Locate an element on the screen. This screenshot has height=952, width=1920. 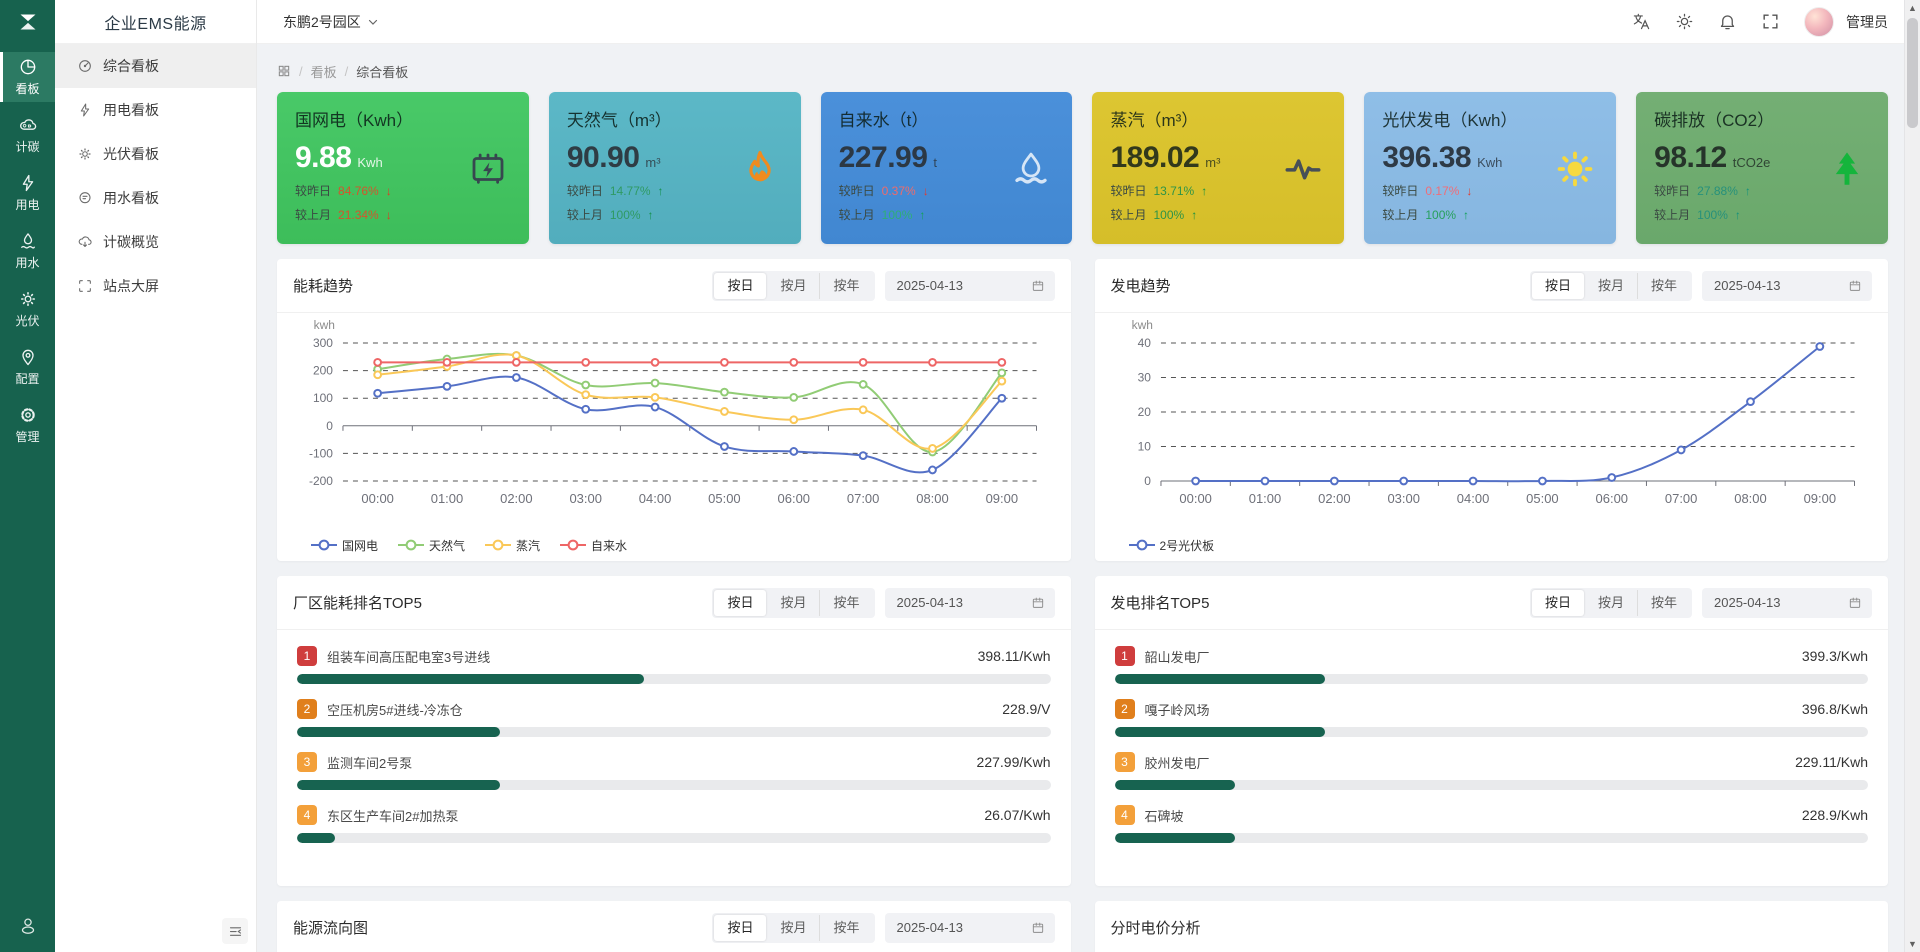
svg-text: 300 is located at coordinates (323, 343).